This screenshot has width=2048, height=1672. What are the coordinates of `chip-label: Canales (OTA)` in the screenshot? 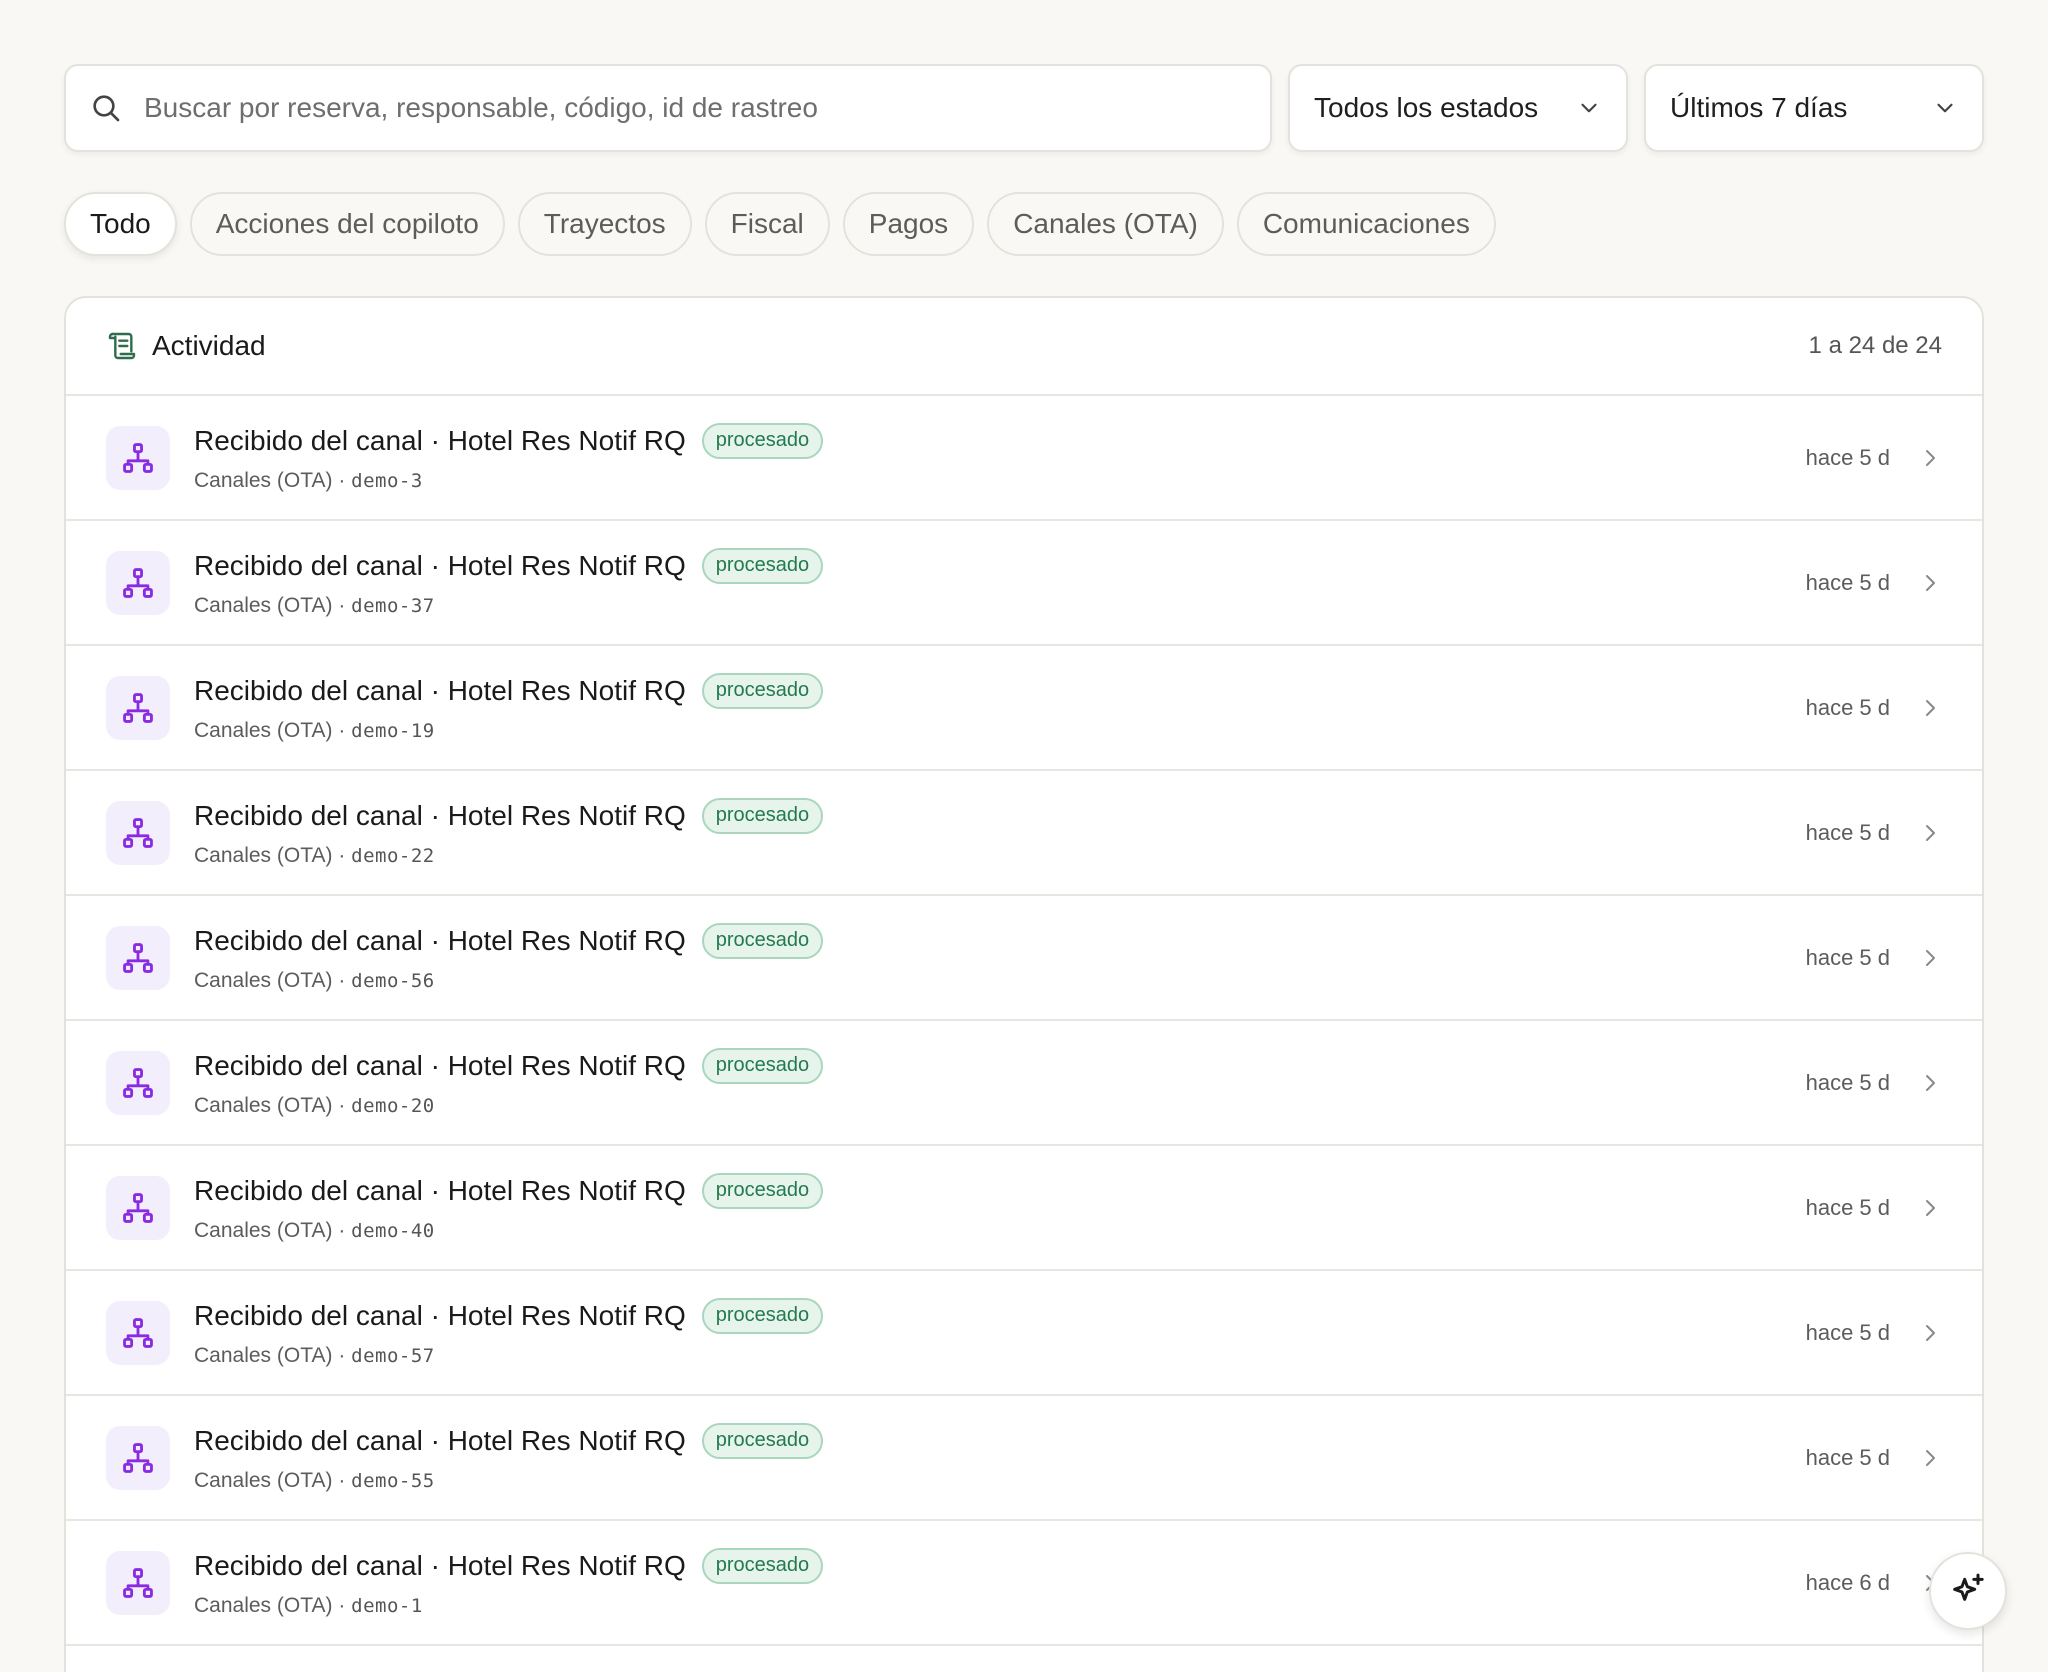 It's located at (1105, 223).